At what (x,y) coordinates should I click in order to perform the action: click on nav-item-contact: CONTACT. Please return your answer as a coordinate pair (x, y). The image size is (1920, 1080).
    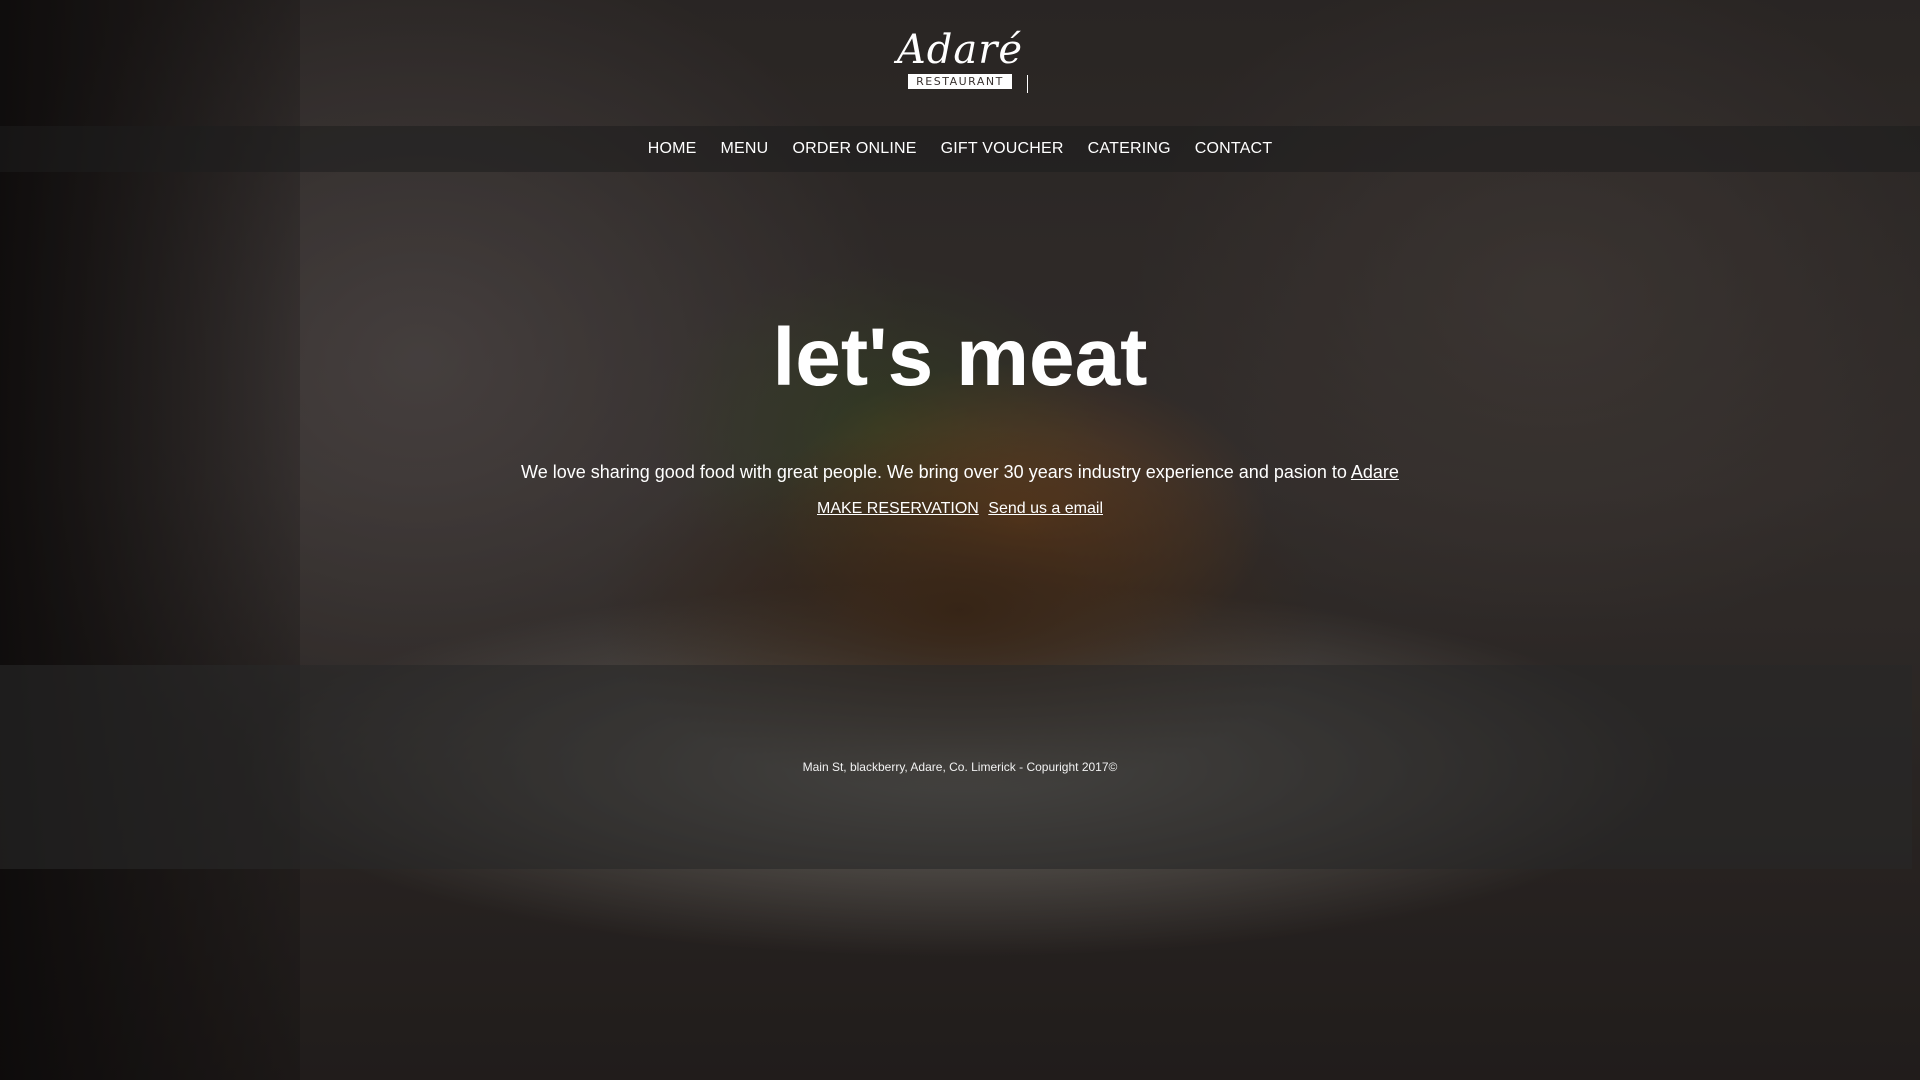
    Looking at the image, I should click on (1234, 149).